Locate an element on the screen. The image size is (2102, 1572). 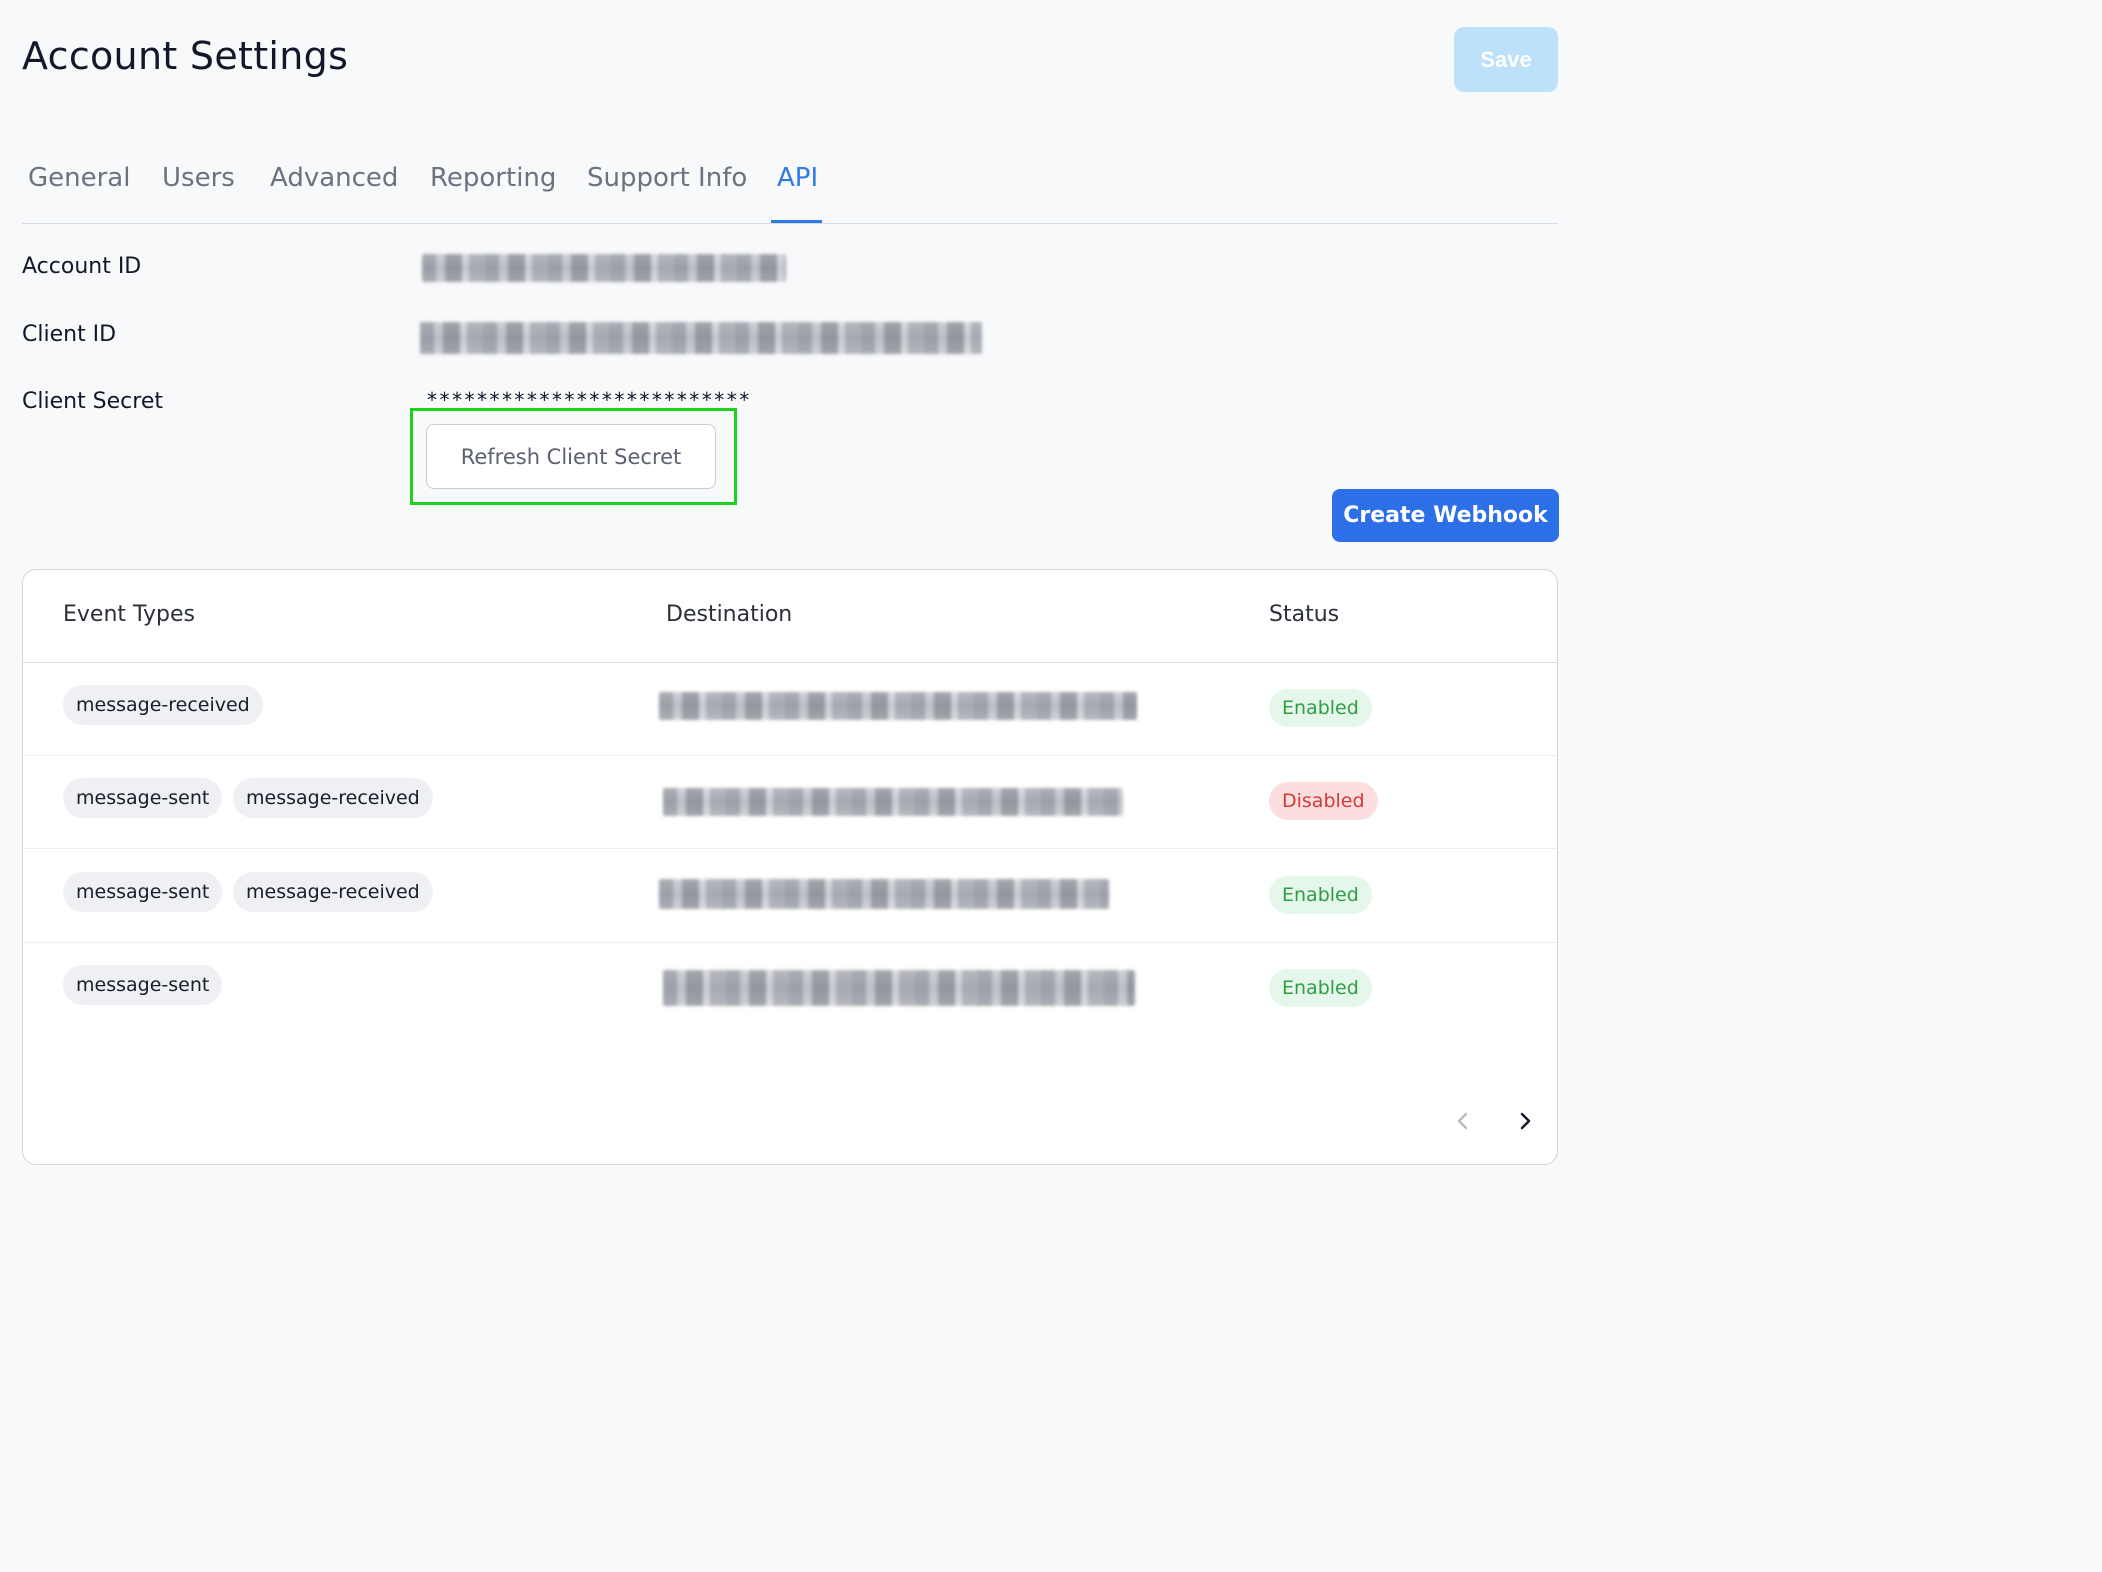
client-id-value-redacted is located at coordinates (701, 338).